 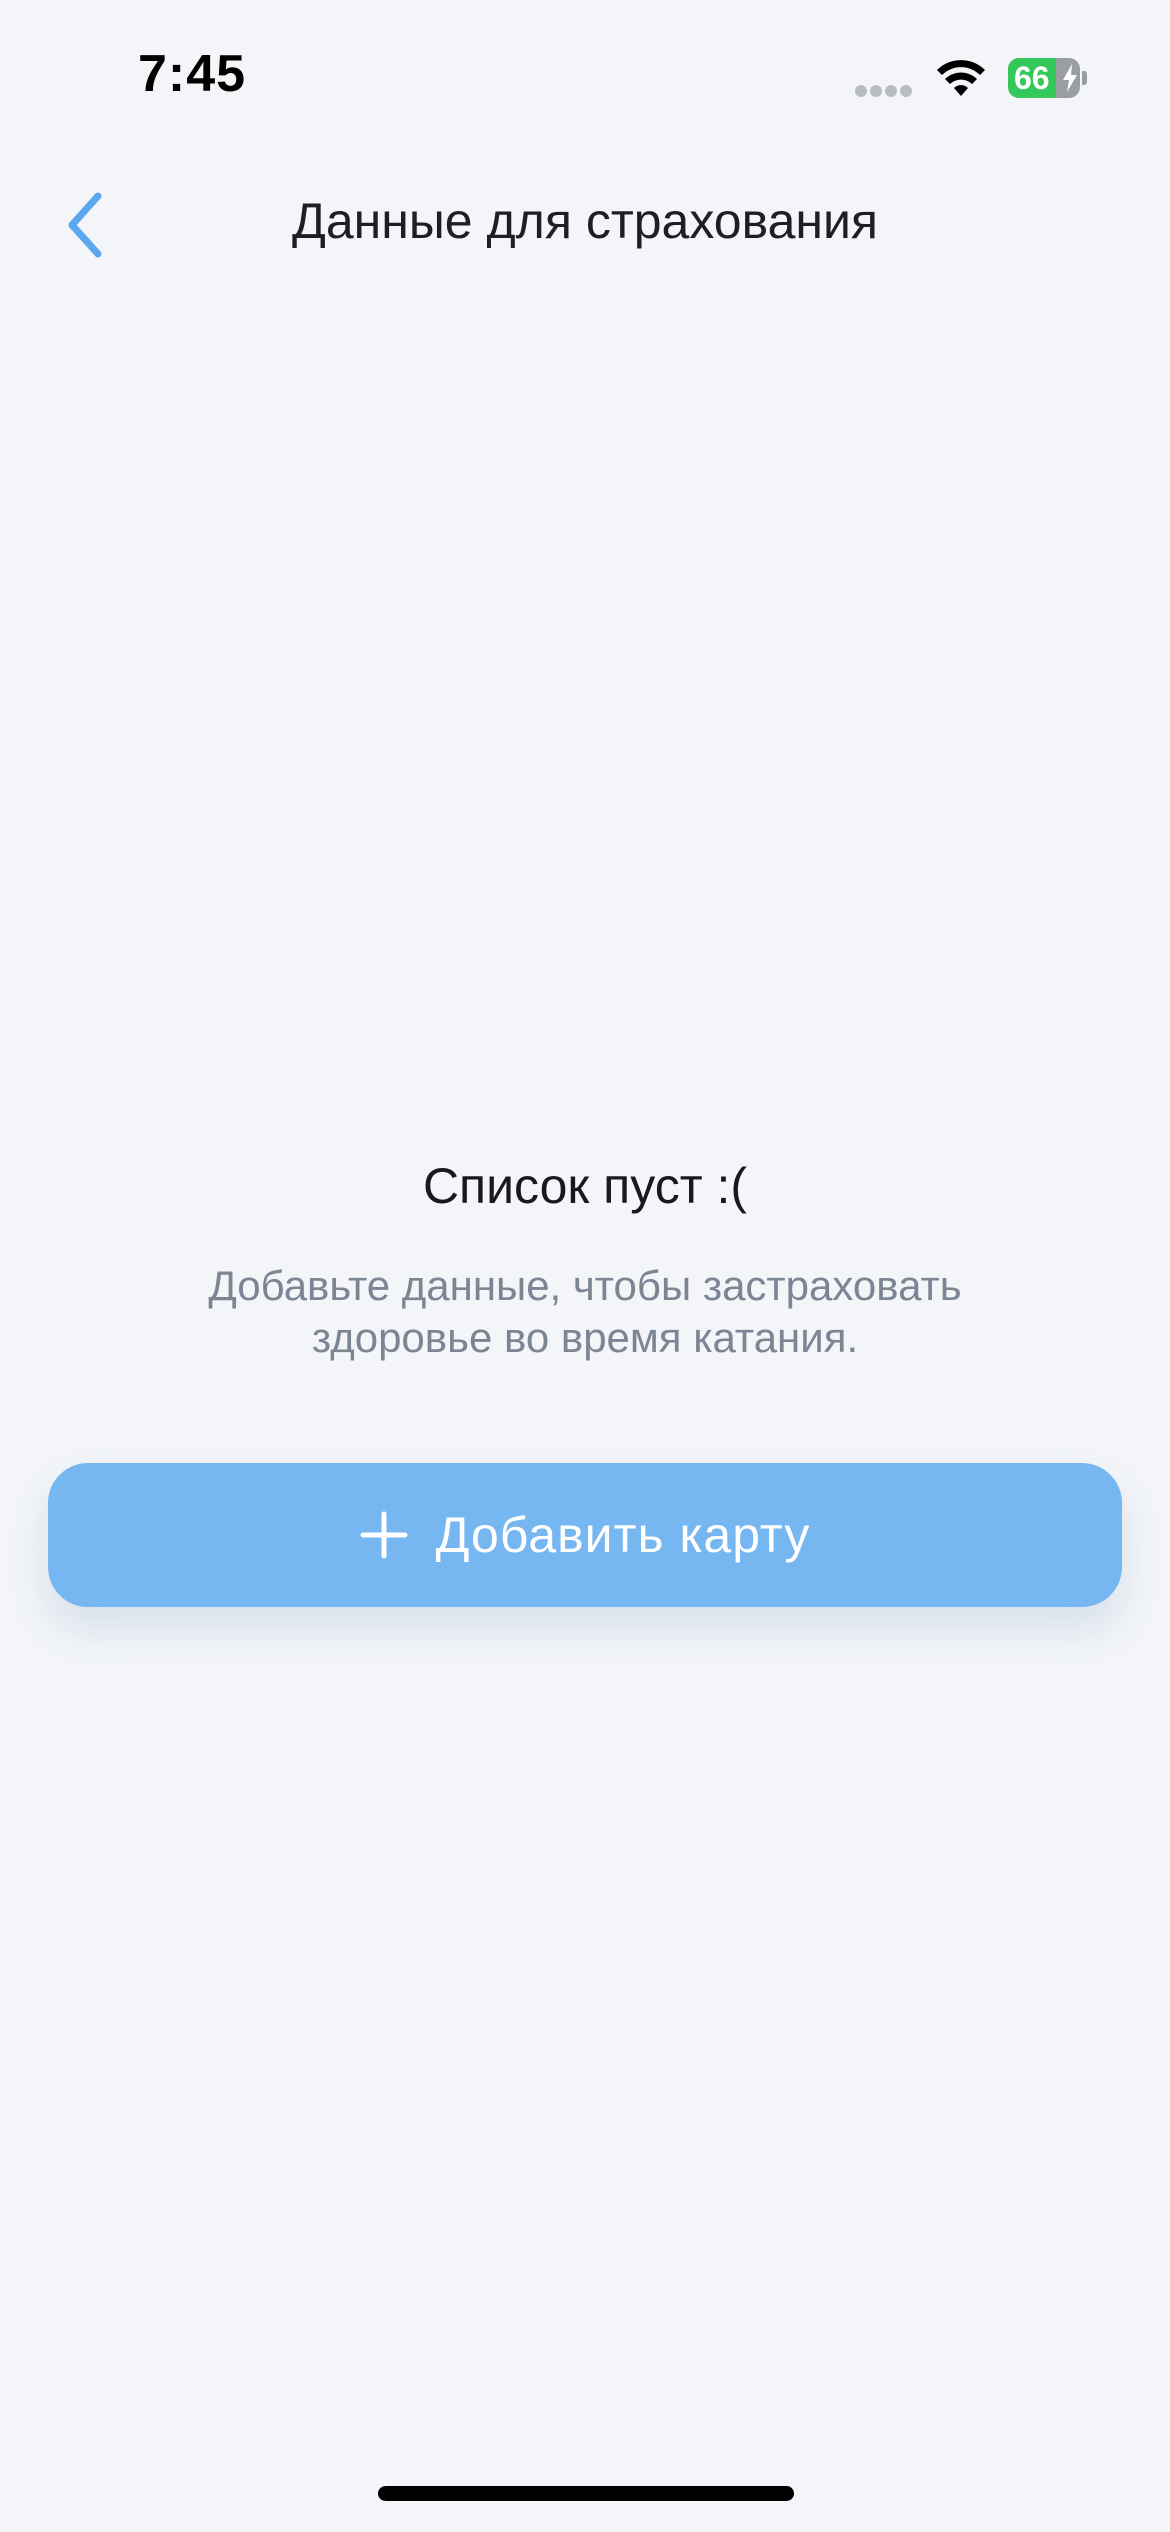 I want to click on home-indicator, so click(x=586, y=2493).